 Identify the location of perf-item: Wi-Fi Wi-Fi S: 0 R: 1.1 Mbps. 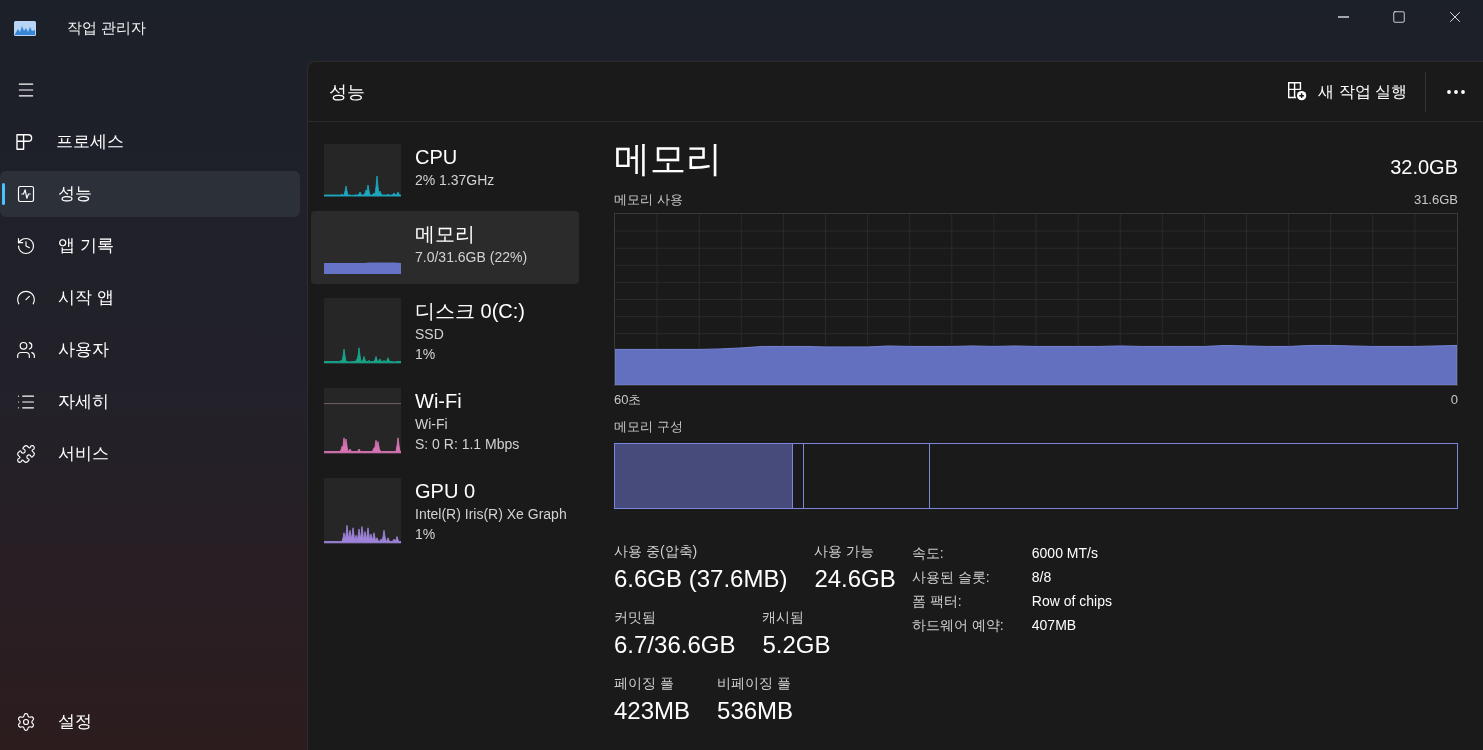
(445, 421).